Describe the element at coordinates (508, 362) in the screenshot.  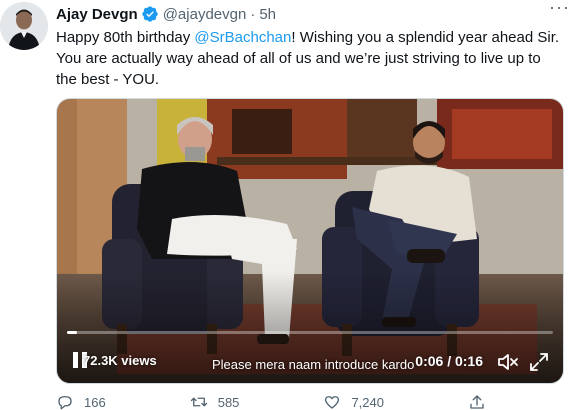
I see `mute-icon` at that location.